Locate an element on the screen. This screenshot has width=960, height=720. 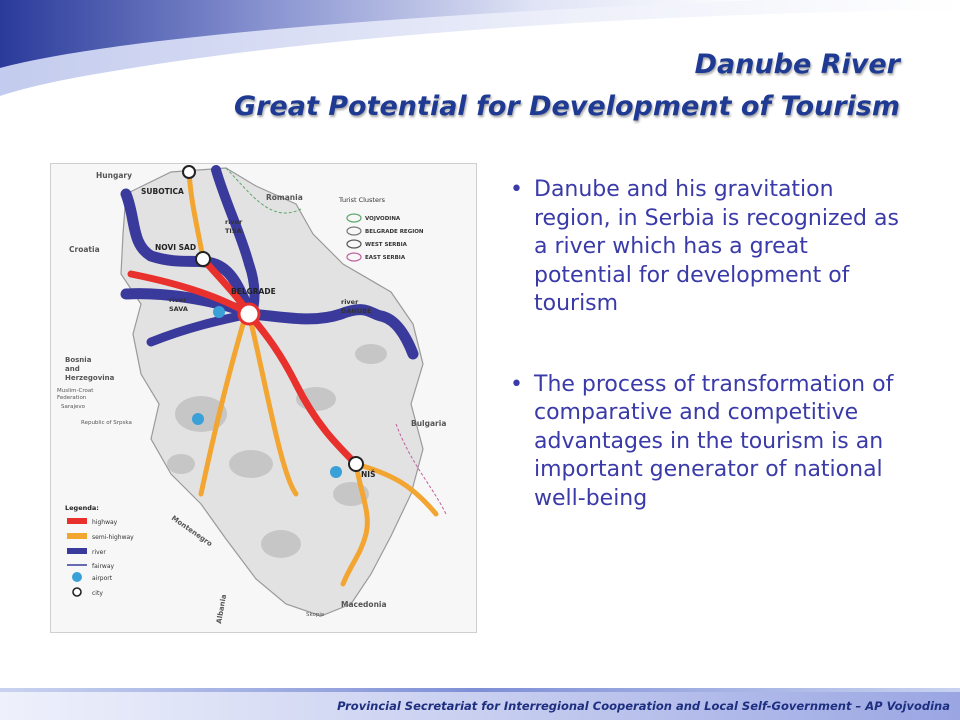
label-novi-sad: NOVI SAD is located at coordinates (175, 247).